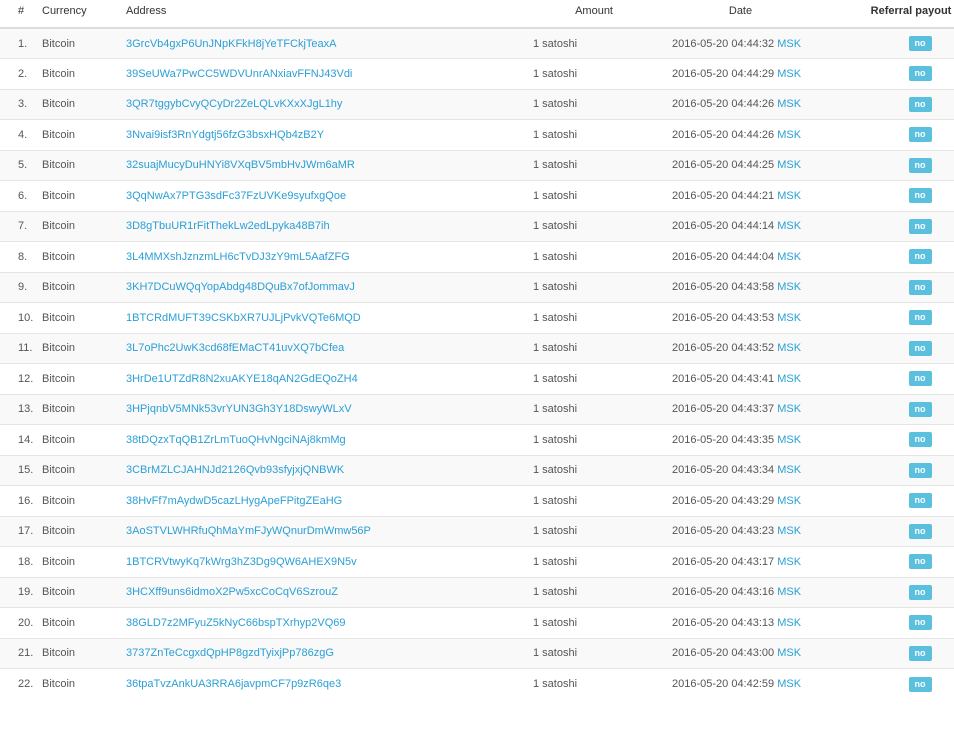  What do you see at coordinates (740, 622) in the screenshot?
I see `row-date-cell: 2016-05-20 04:43:13 MSK` at bounding box center [740, 622].